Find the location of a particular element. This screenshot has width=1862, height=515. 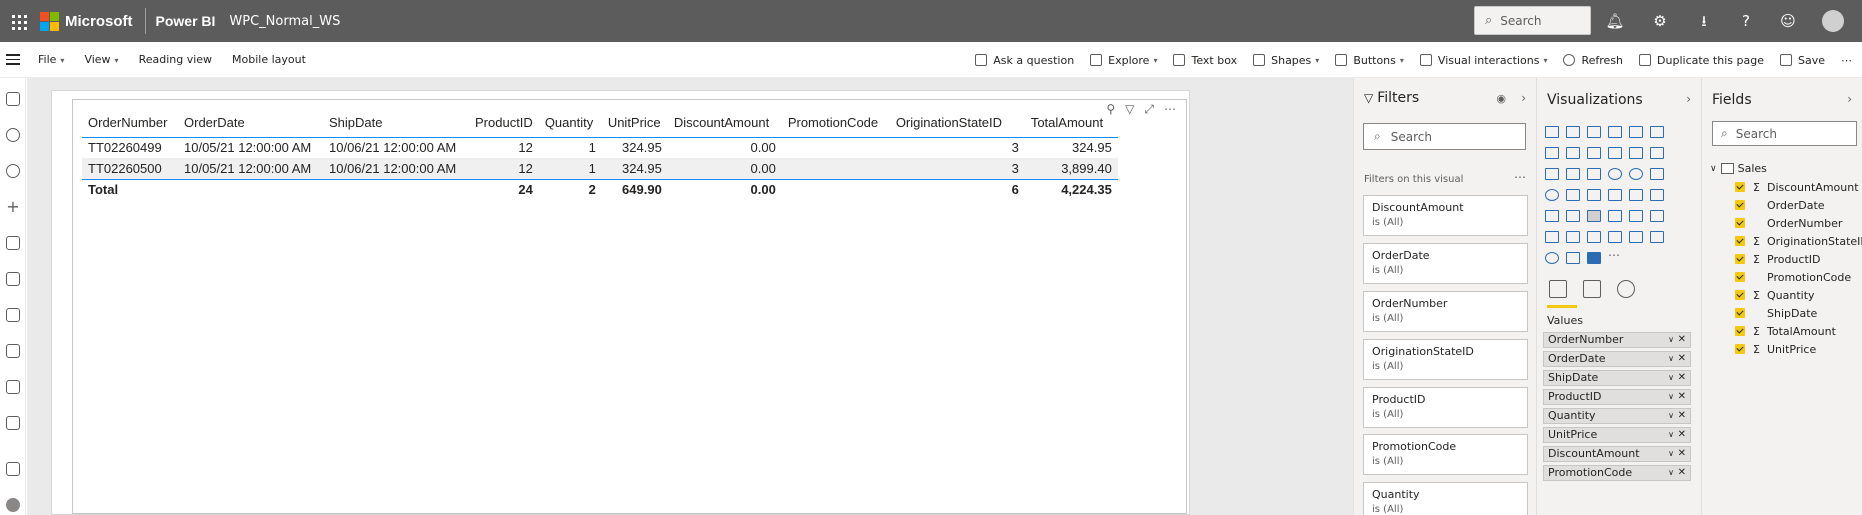

field-item: PromotionCode is located at coordinates (1793, 277).